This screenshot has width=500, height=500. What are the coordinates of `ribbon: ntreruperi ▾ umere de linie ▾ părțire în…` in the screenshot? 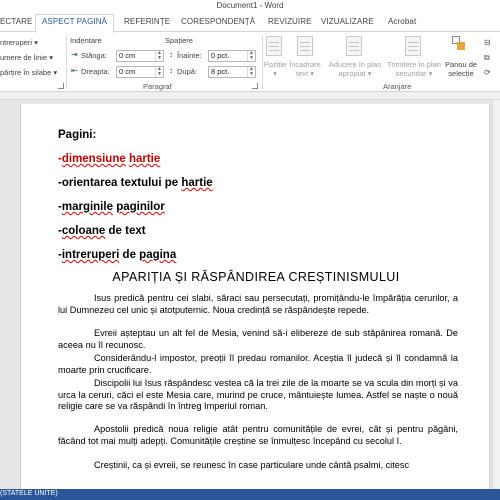 It's located at (250, 61).